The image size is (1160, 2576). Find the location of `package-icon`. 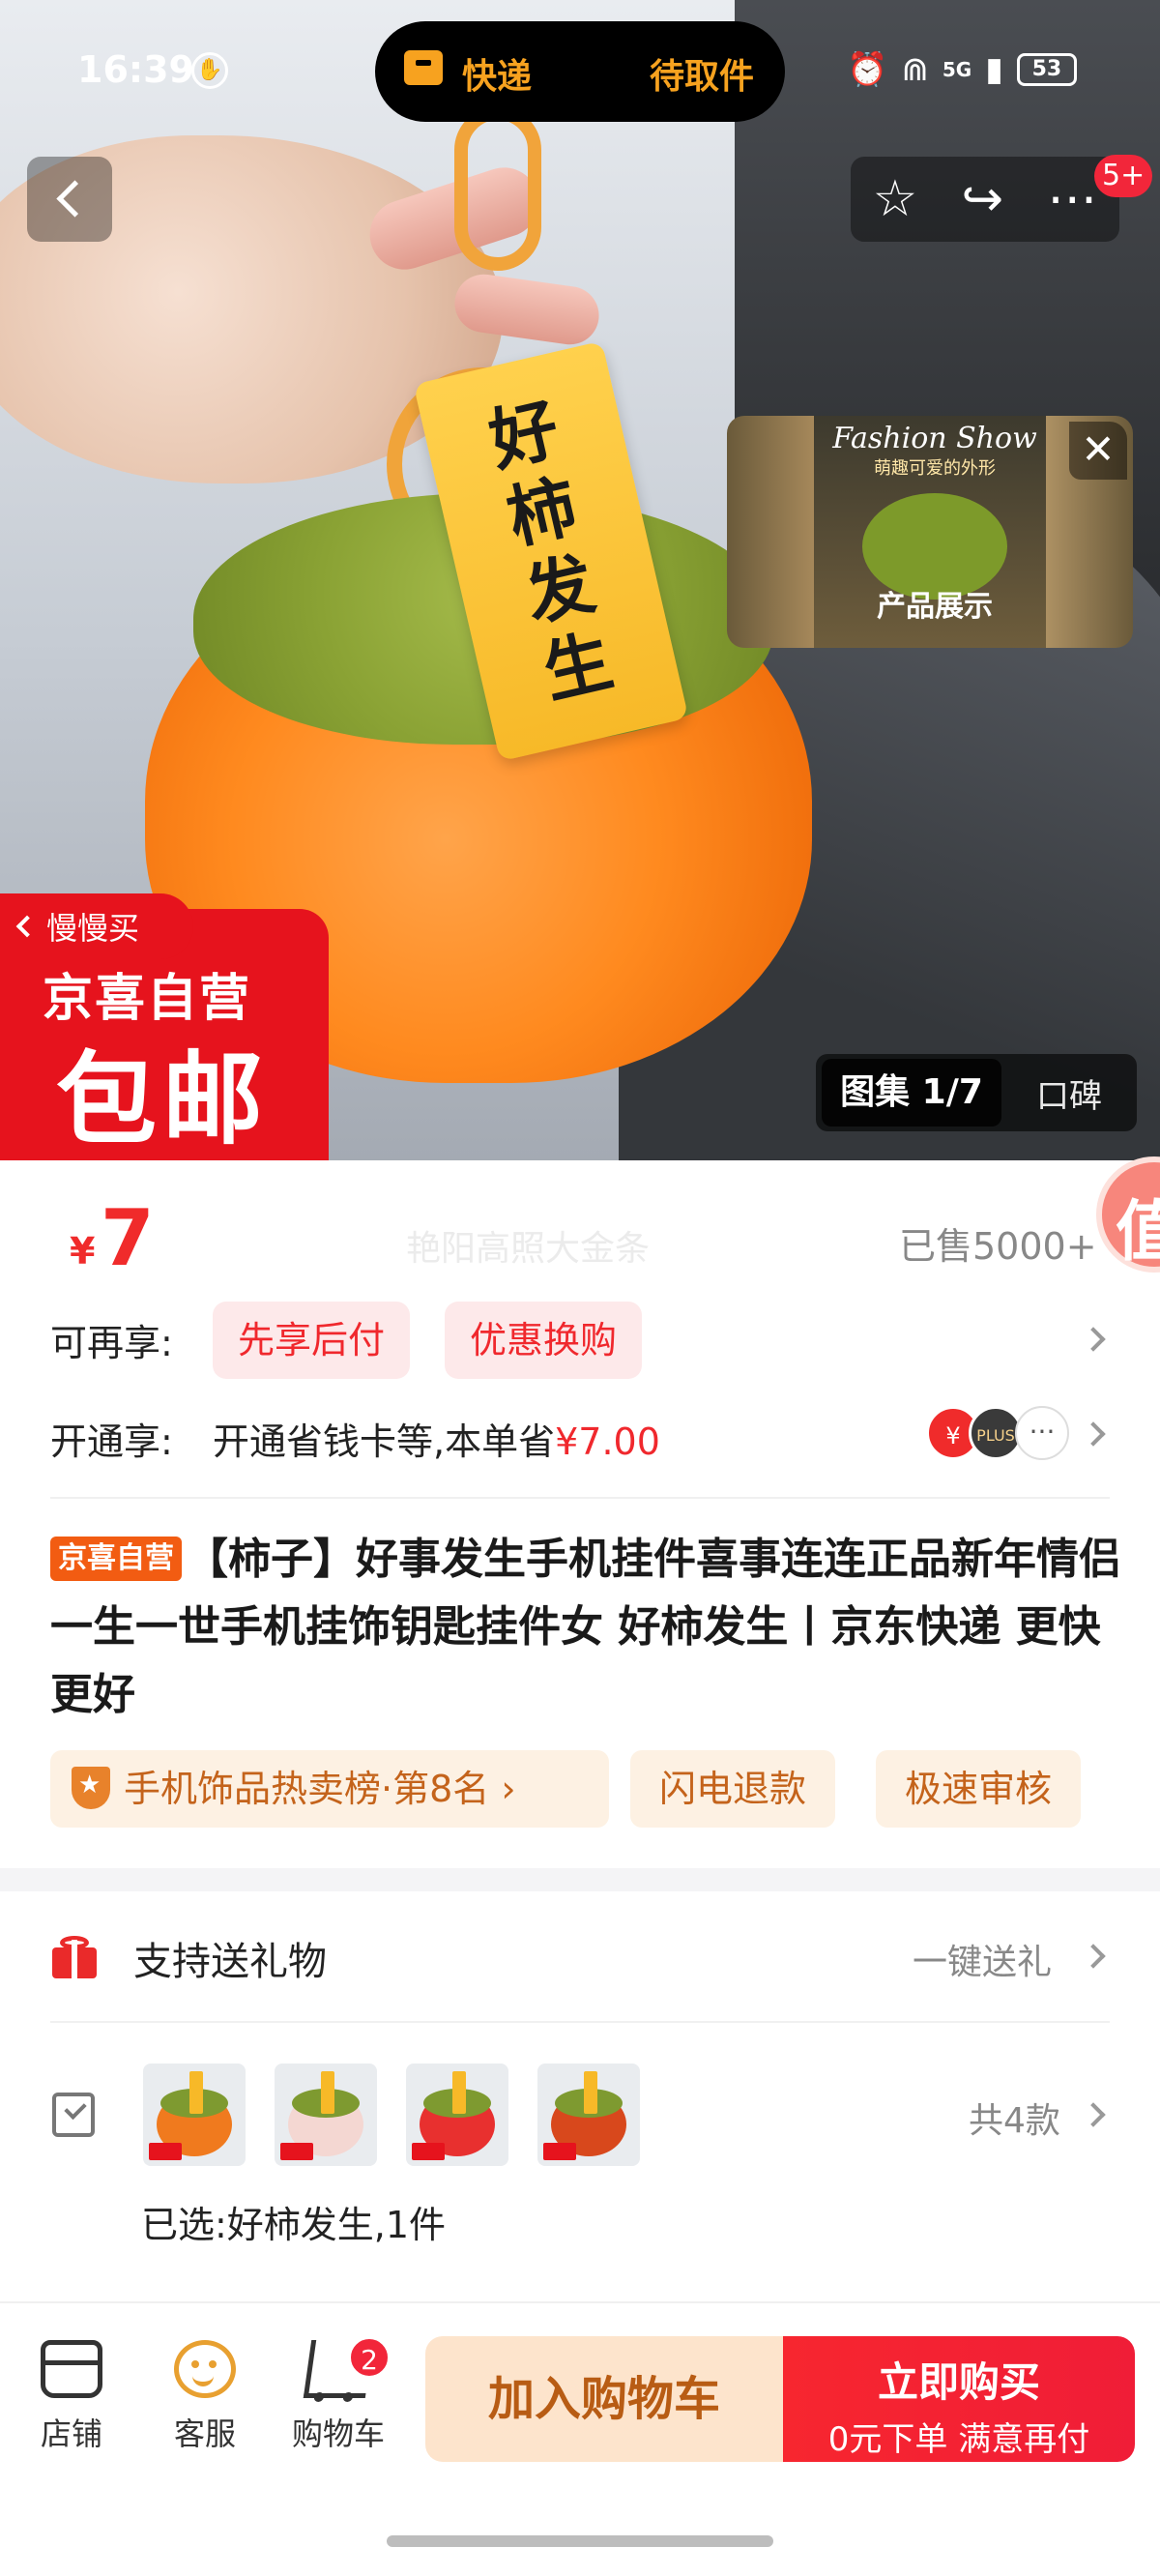

package-icon is located at coordinates (423, 67).